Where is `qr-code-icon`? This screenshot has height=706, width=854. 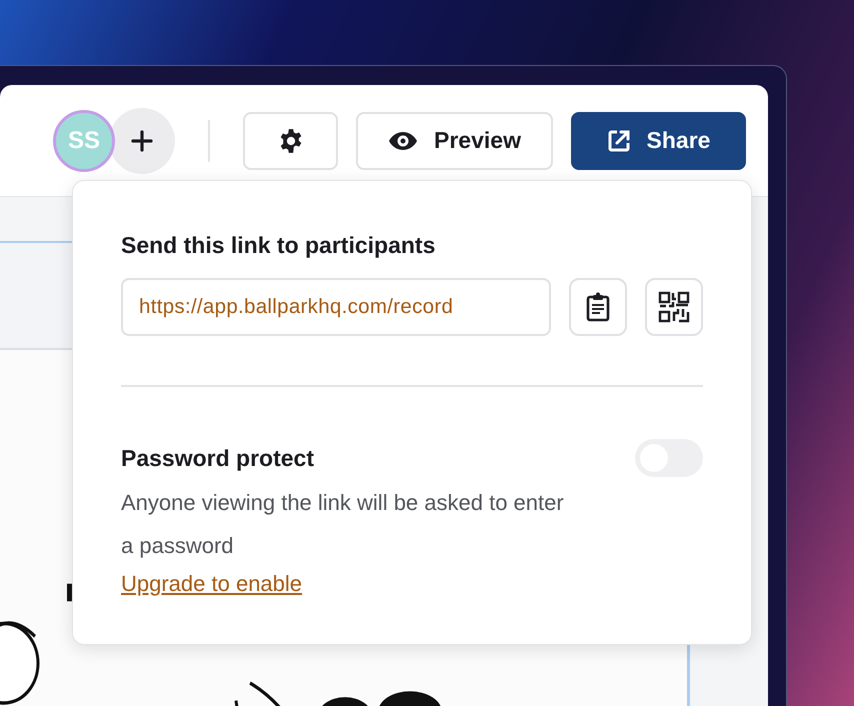 qr-code-icon is located at coordinates (674, 307).